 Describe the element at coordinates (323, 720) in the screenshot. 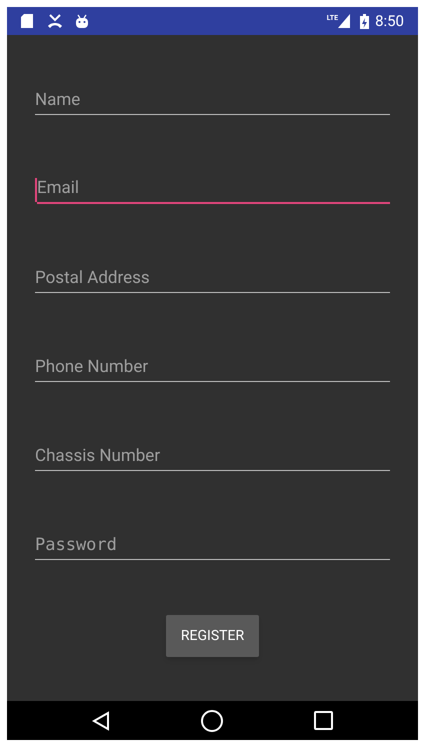

I see `recents-icon` at that location.